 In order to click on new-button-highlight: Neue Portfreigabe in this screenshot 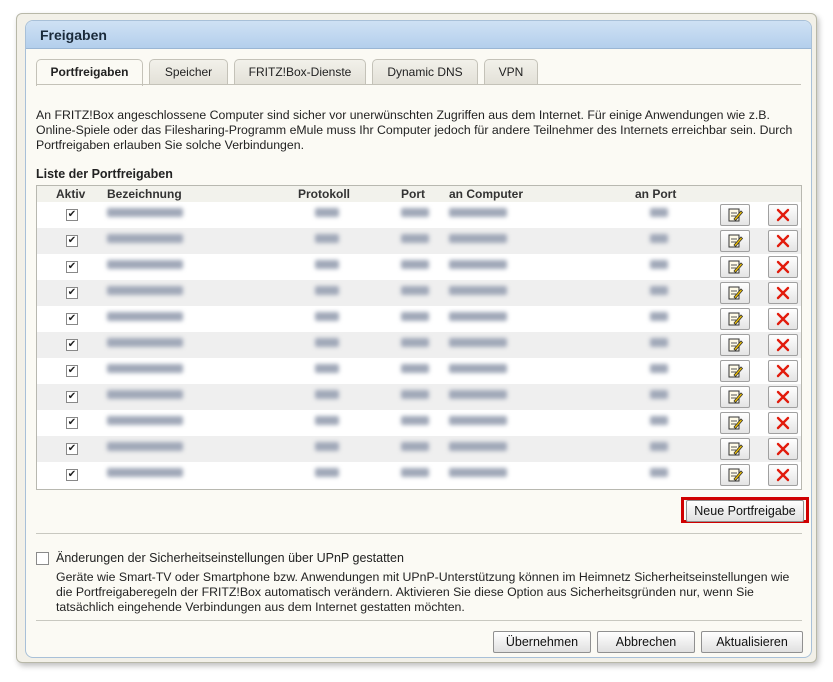, I will do `click(745, 510)`.